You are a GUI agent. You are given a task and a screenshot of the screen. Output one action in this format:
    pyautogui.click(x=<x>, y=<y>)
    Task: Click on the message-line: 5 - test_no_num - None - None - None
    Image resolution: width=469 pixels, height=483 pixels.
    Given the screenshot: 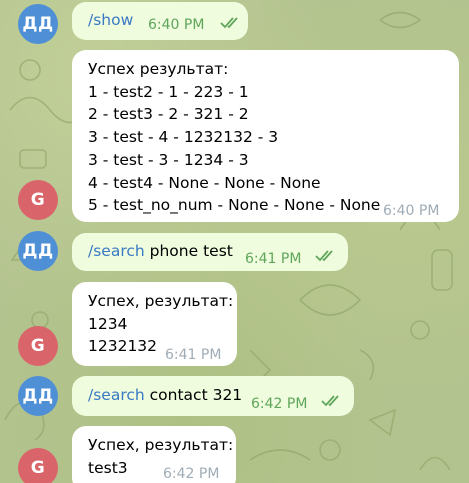 What is the action you would take?
    pyautogui.click(x=234, y=205)
    